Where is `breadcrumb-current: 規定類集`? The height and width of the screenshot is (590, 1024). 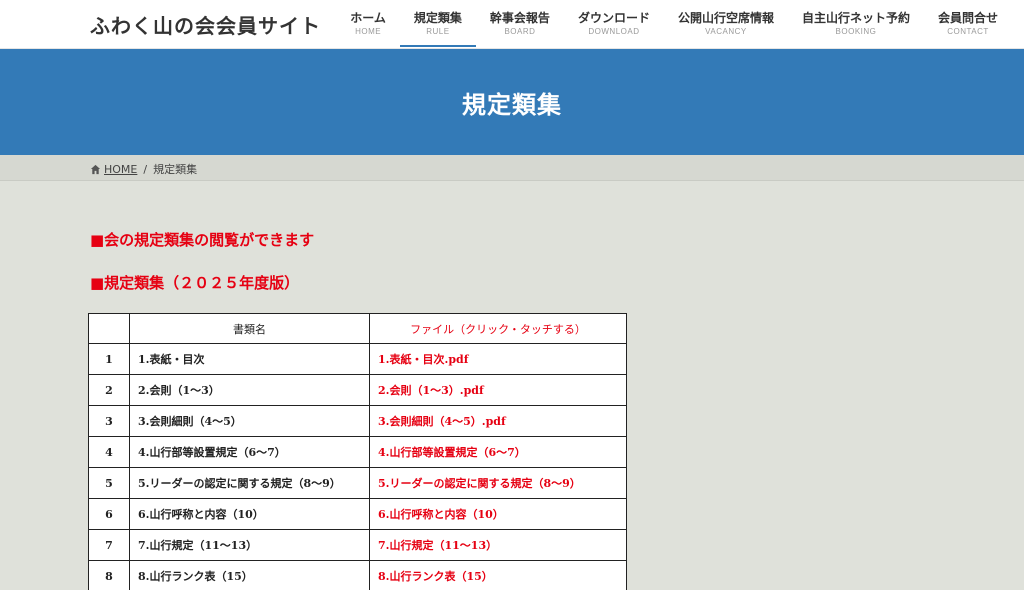
breadcrumb-current: 規定類集 is located at coordinates (175, 169).